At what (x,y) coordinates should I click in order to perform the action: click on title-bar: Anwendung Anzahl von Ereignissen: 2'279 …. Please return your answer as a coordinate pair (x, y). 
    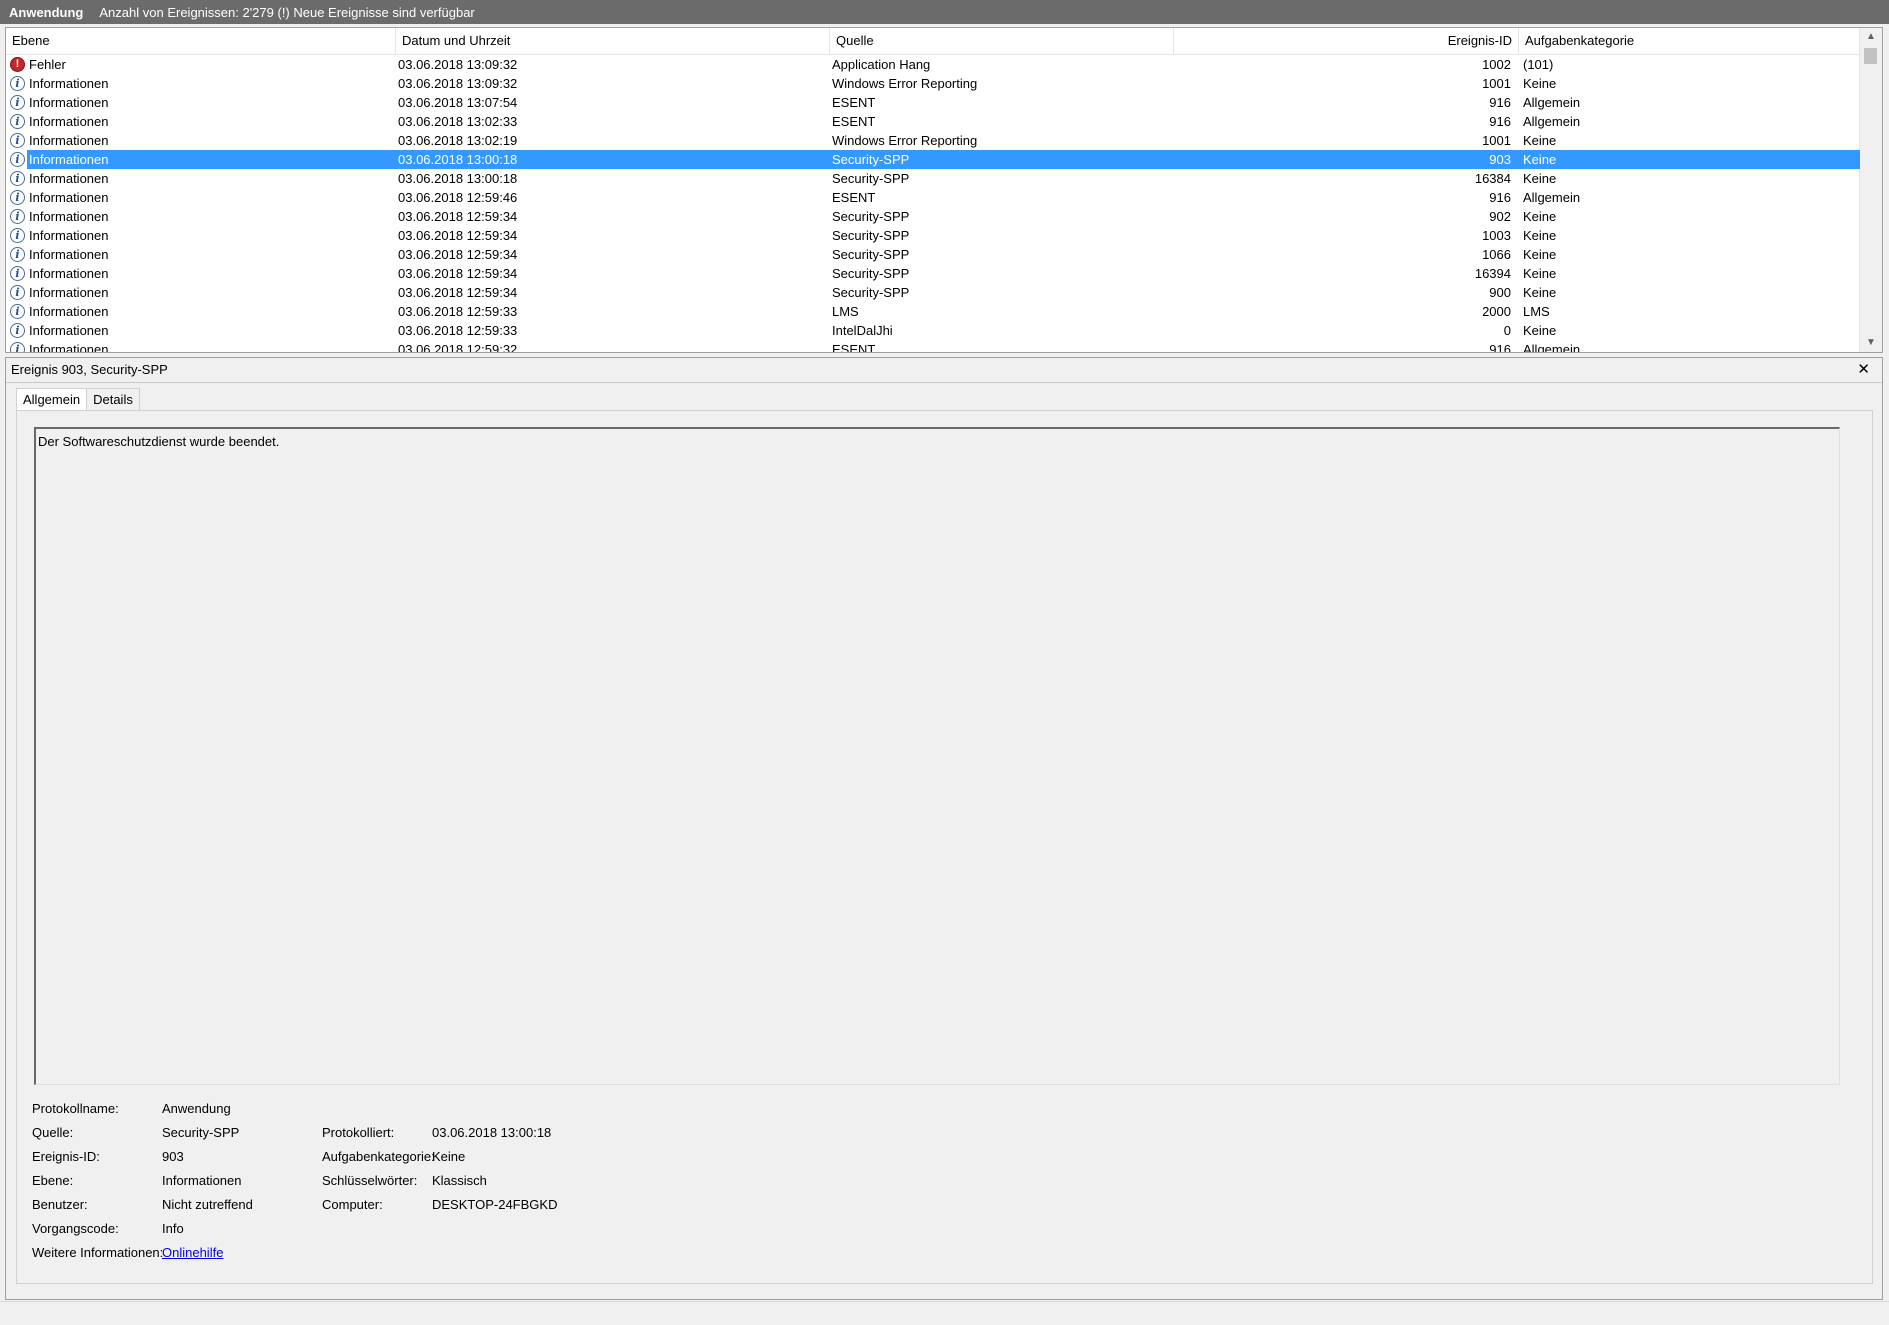
    Looking at the image, I should click on (944, 12).